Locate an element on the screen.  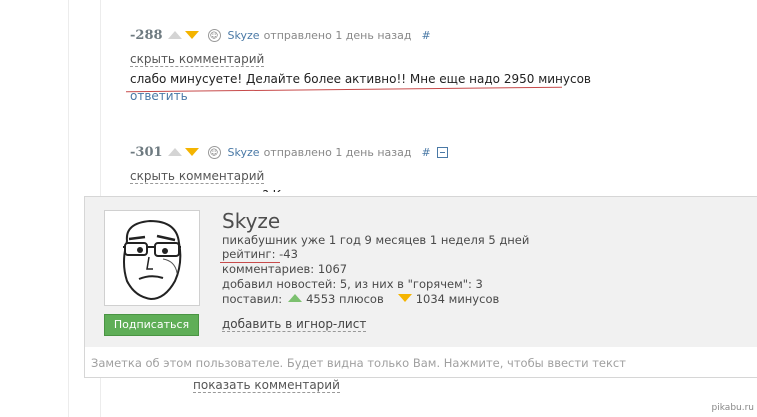
comment-score: -301 is located at coordinates (146, 152).